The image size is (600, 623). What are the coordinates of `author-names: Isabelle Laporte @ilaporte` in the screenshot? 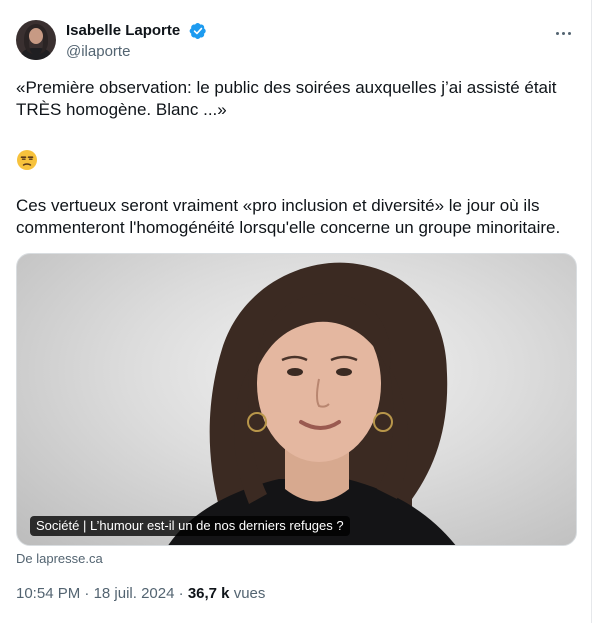 It's located at (136, 41).